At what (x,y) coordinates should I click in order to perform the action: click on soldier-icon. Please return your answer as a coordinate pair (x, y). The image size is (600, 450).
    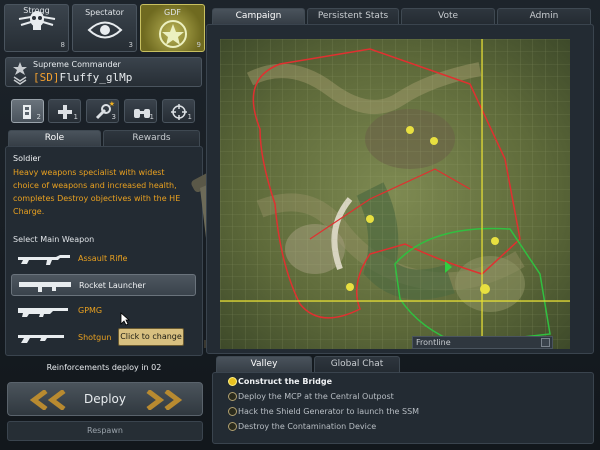
    Looking at the image, I should click on (27, 112).